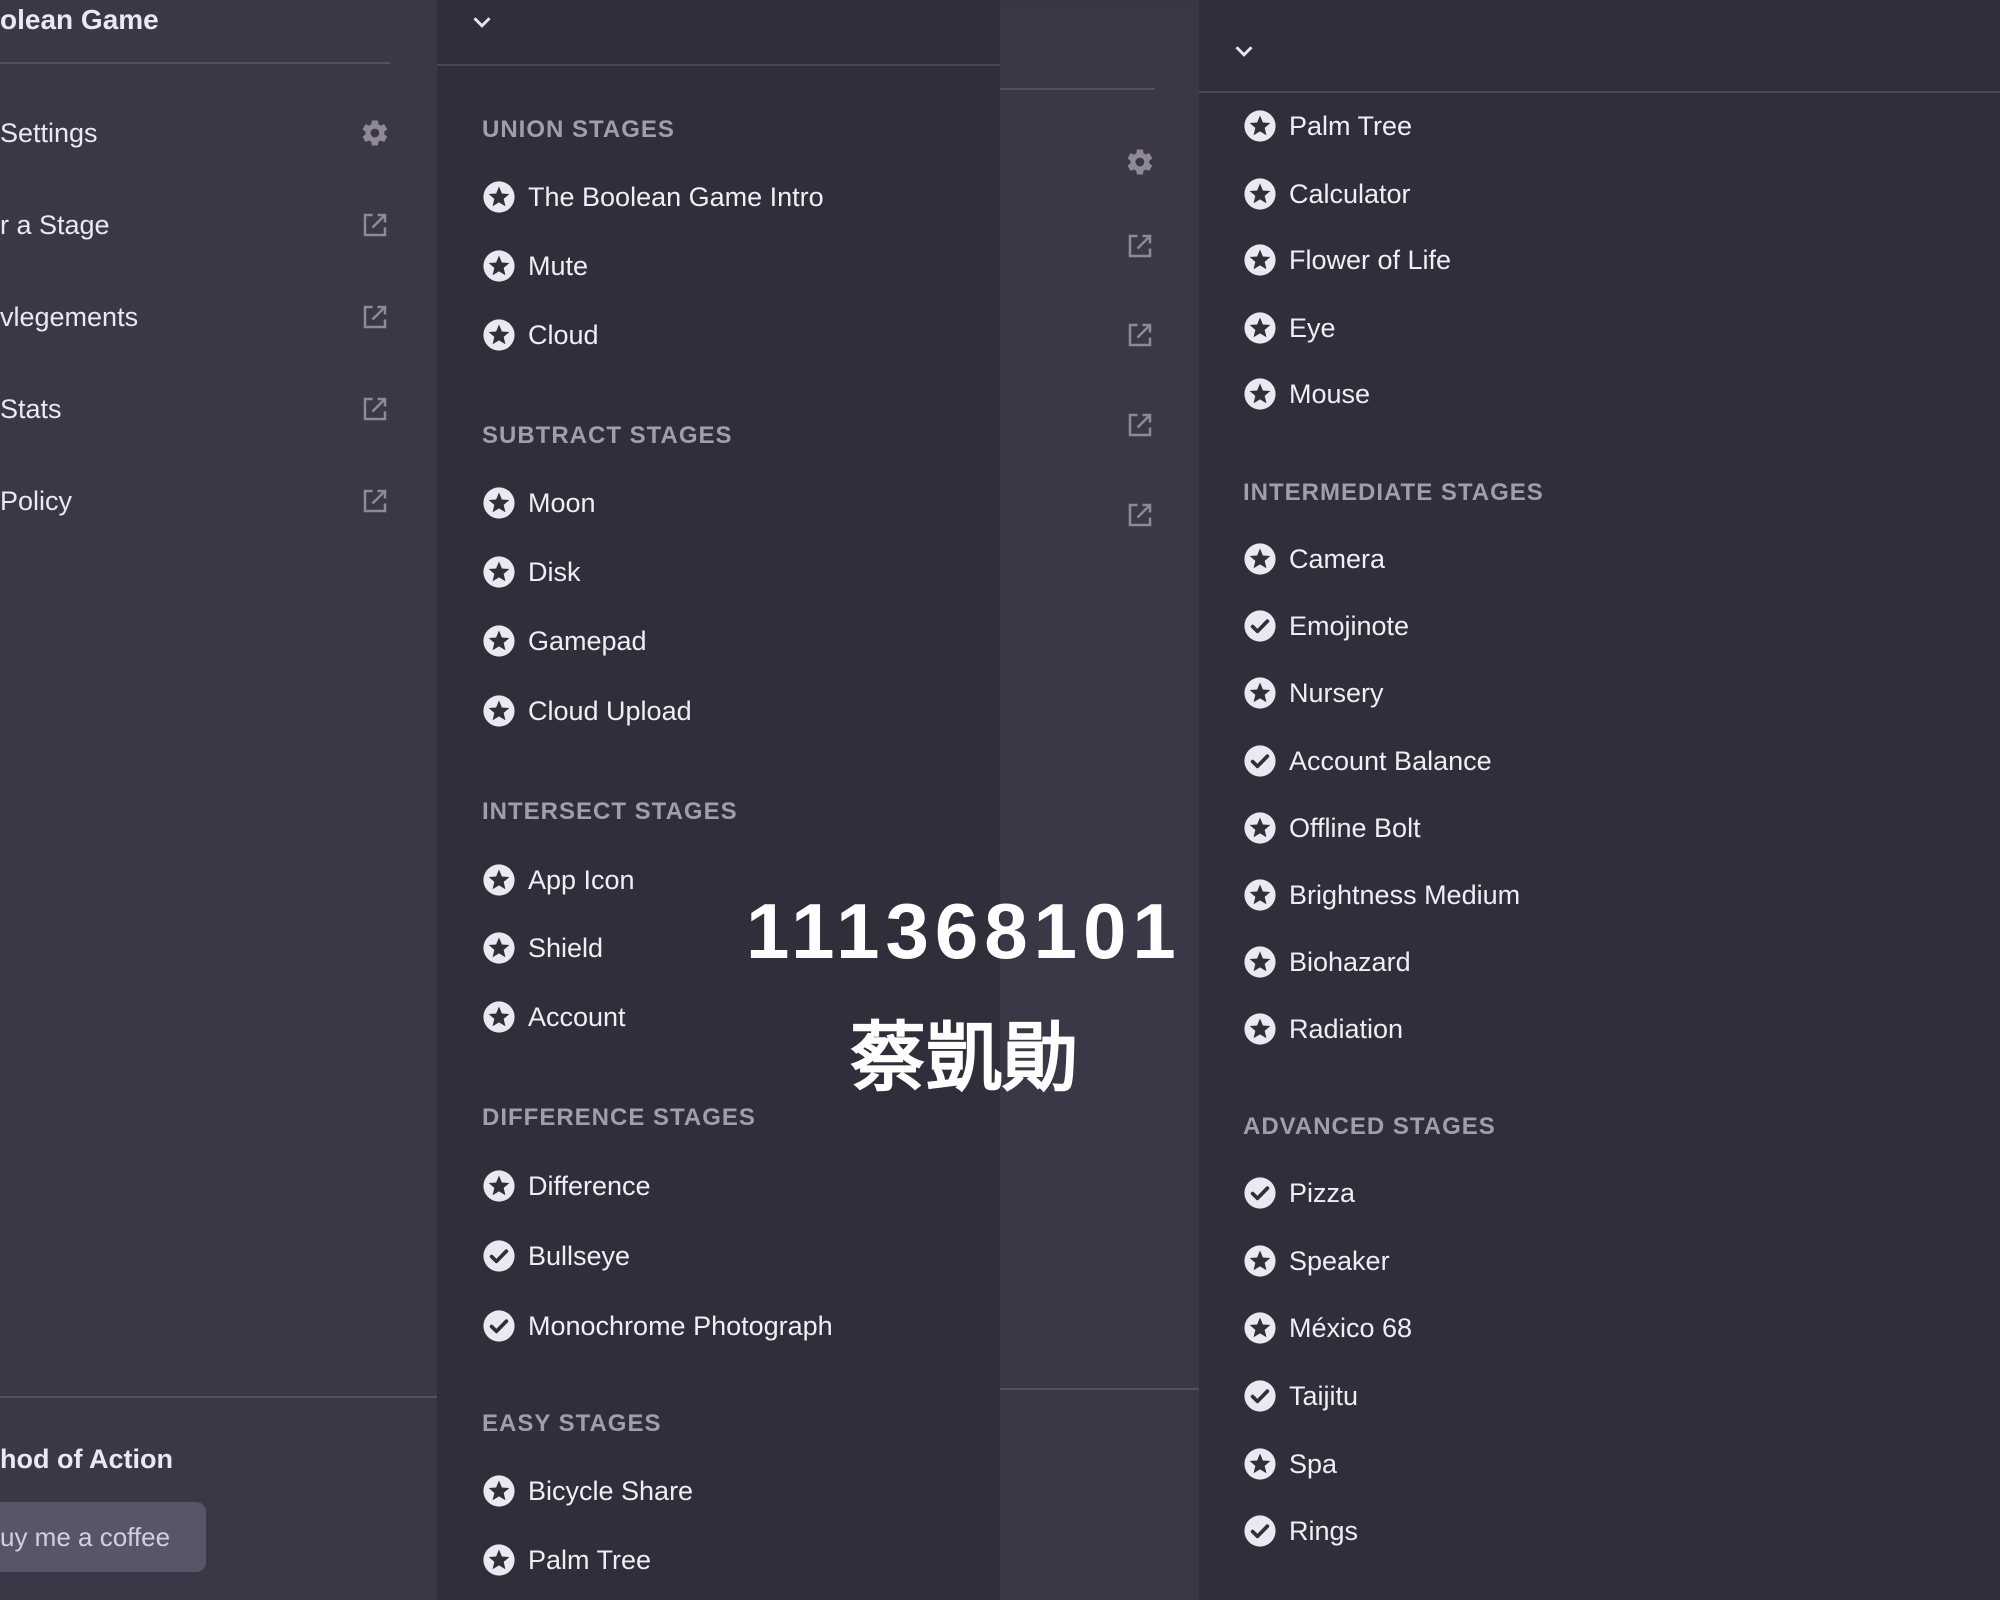 This screenshot has width=2000, height=1600. What do you see at coordinates (1493, 1464) in the screenshot?
I see `stage-item-spa: Spa` at bounding box center [1493, 1464].